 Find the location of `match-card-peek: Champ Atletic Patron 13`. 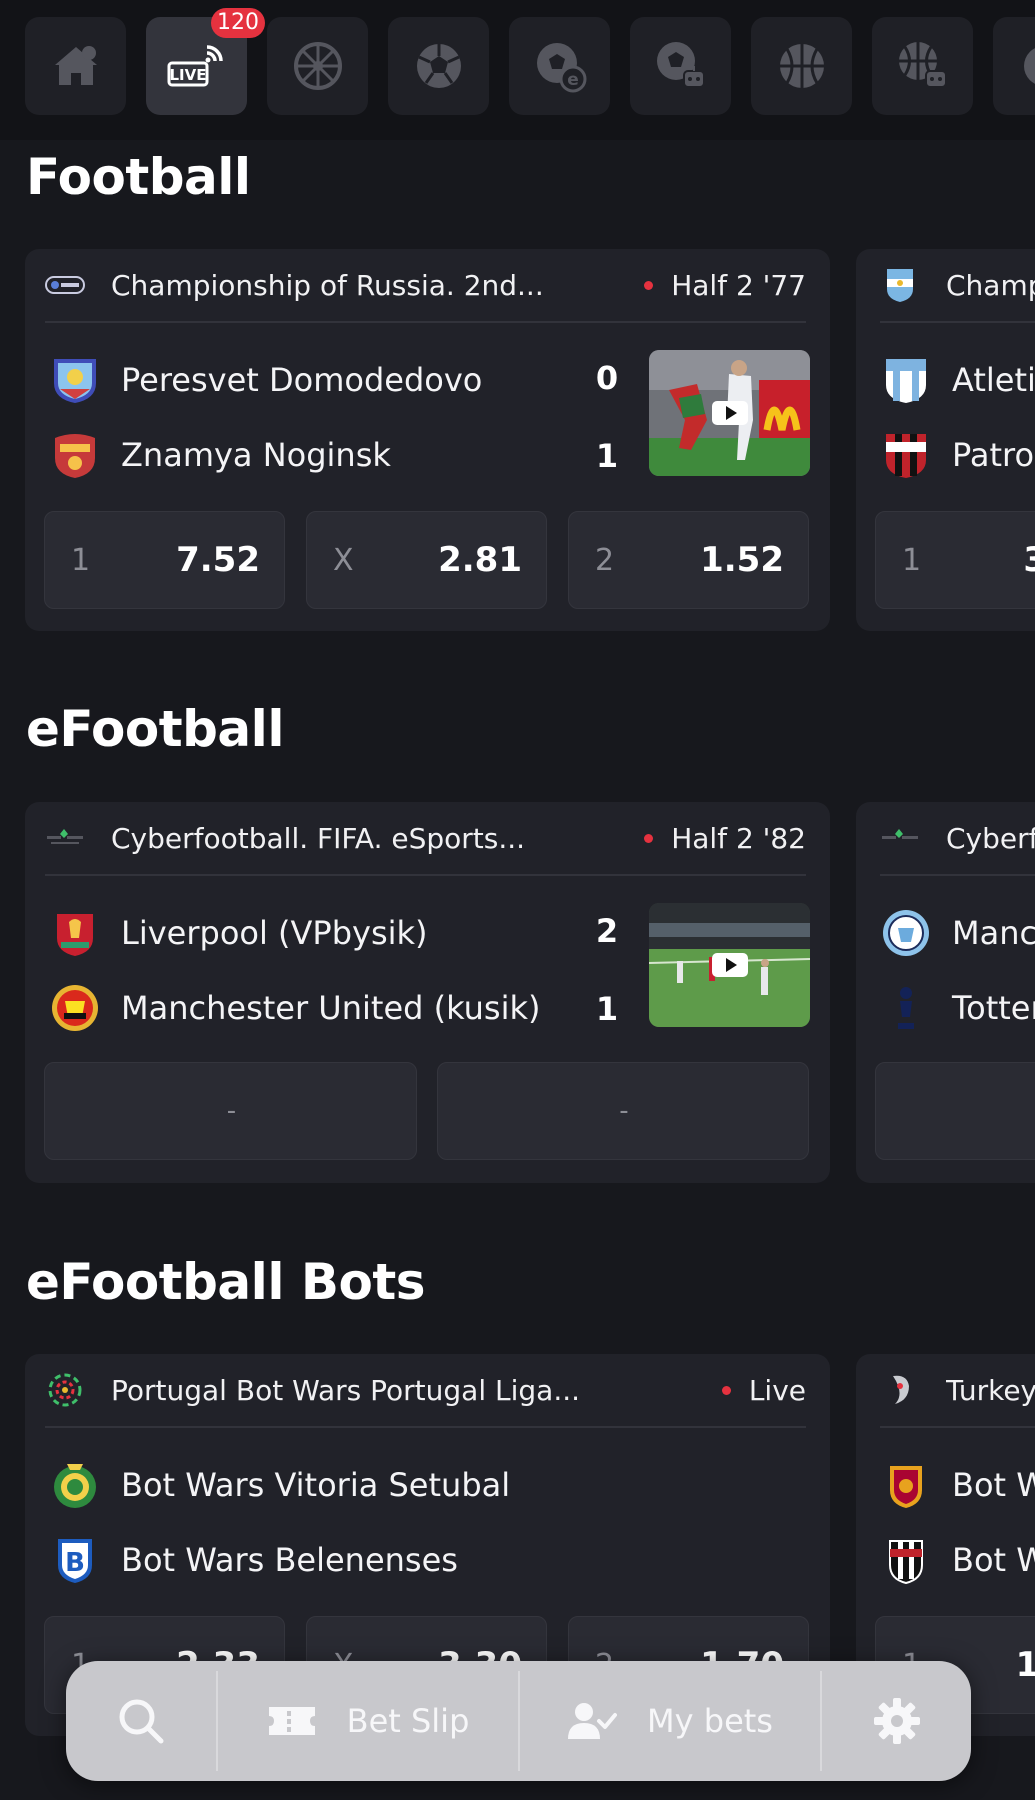

match-card-peek: Champ Atletic Patron 13 is located at coordinates (945, 440).